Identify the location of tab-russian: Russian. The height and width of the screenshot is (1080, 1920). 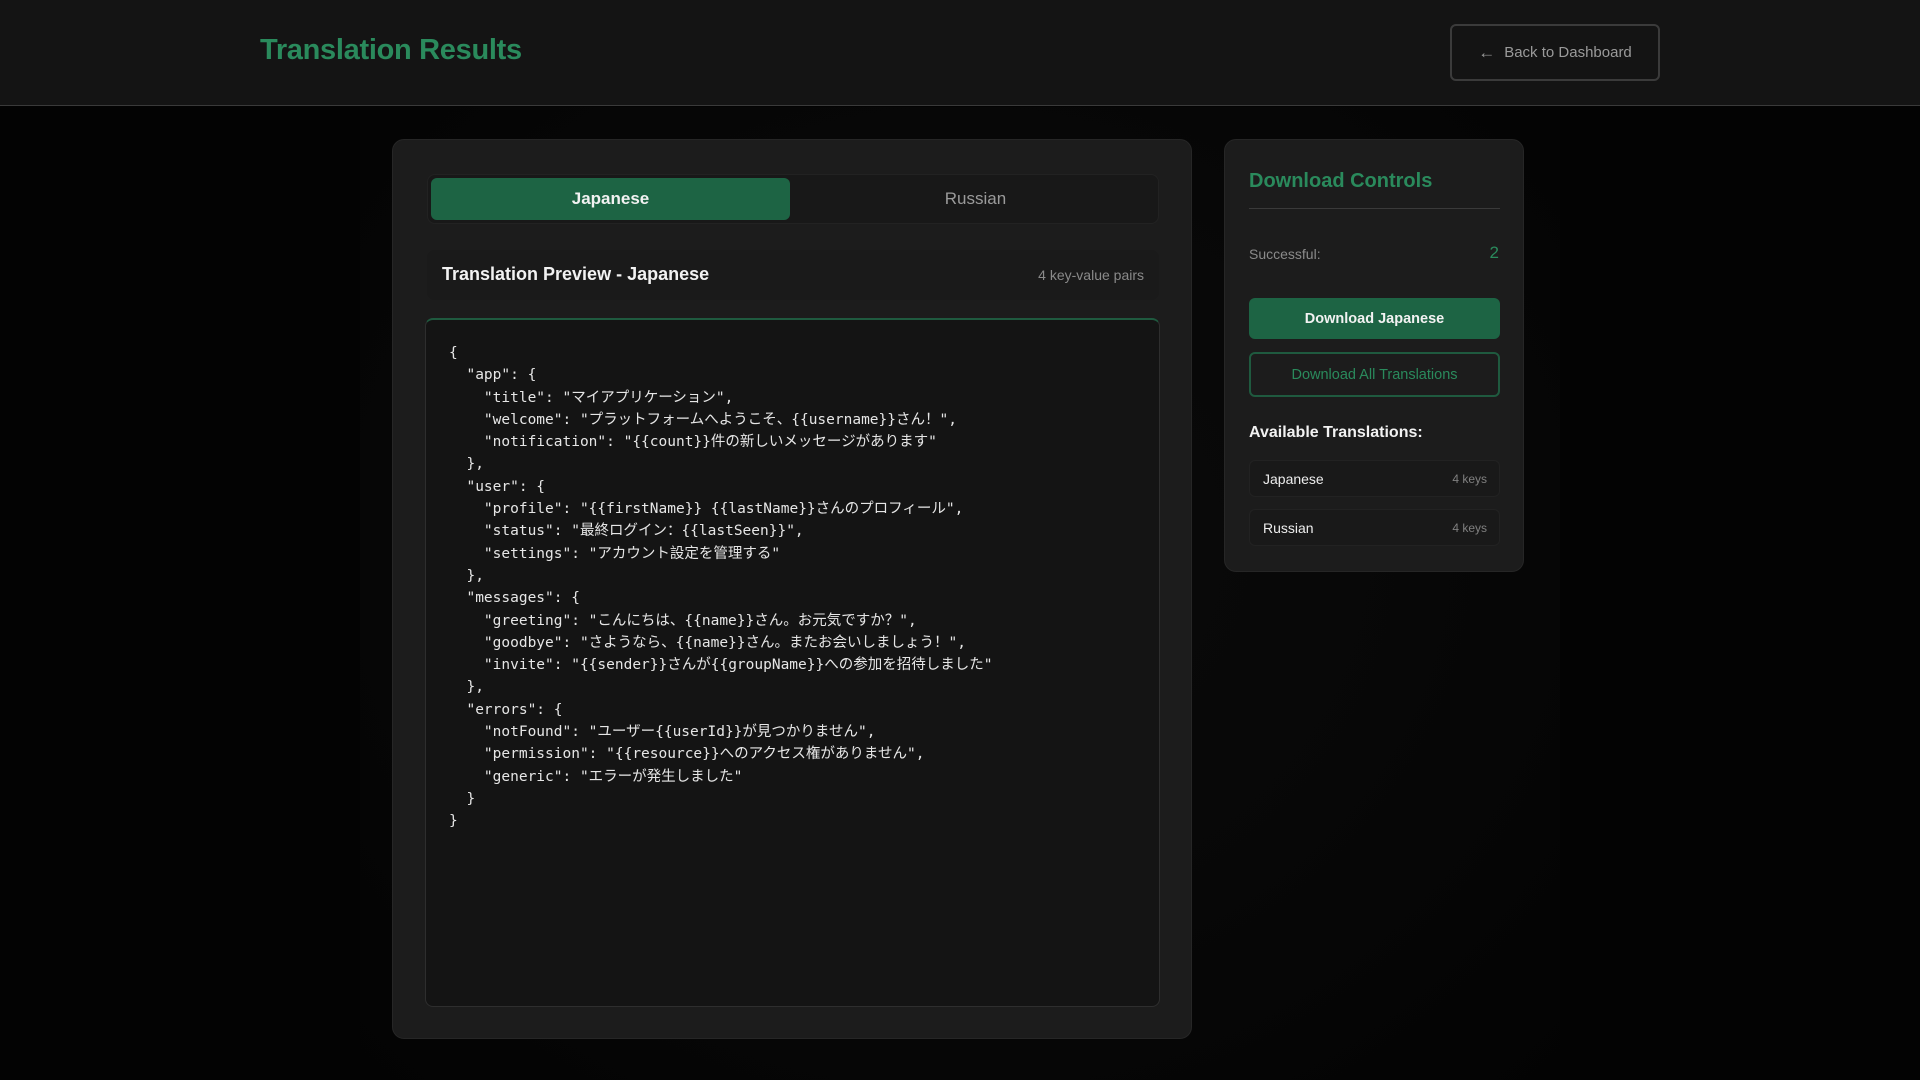
(975, 199).